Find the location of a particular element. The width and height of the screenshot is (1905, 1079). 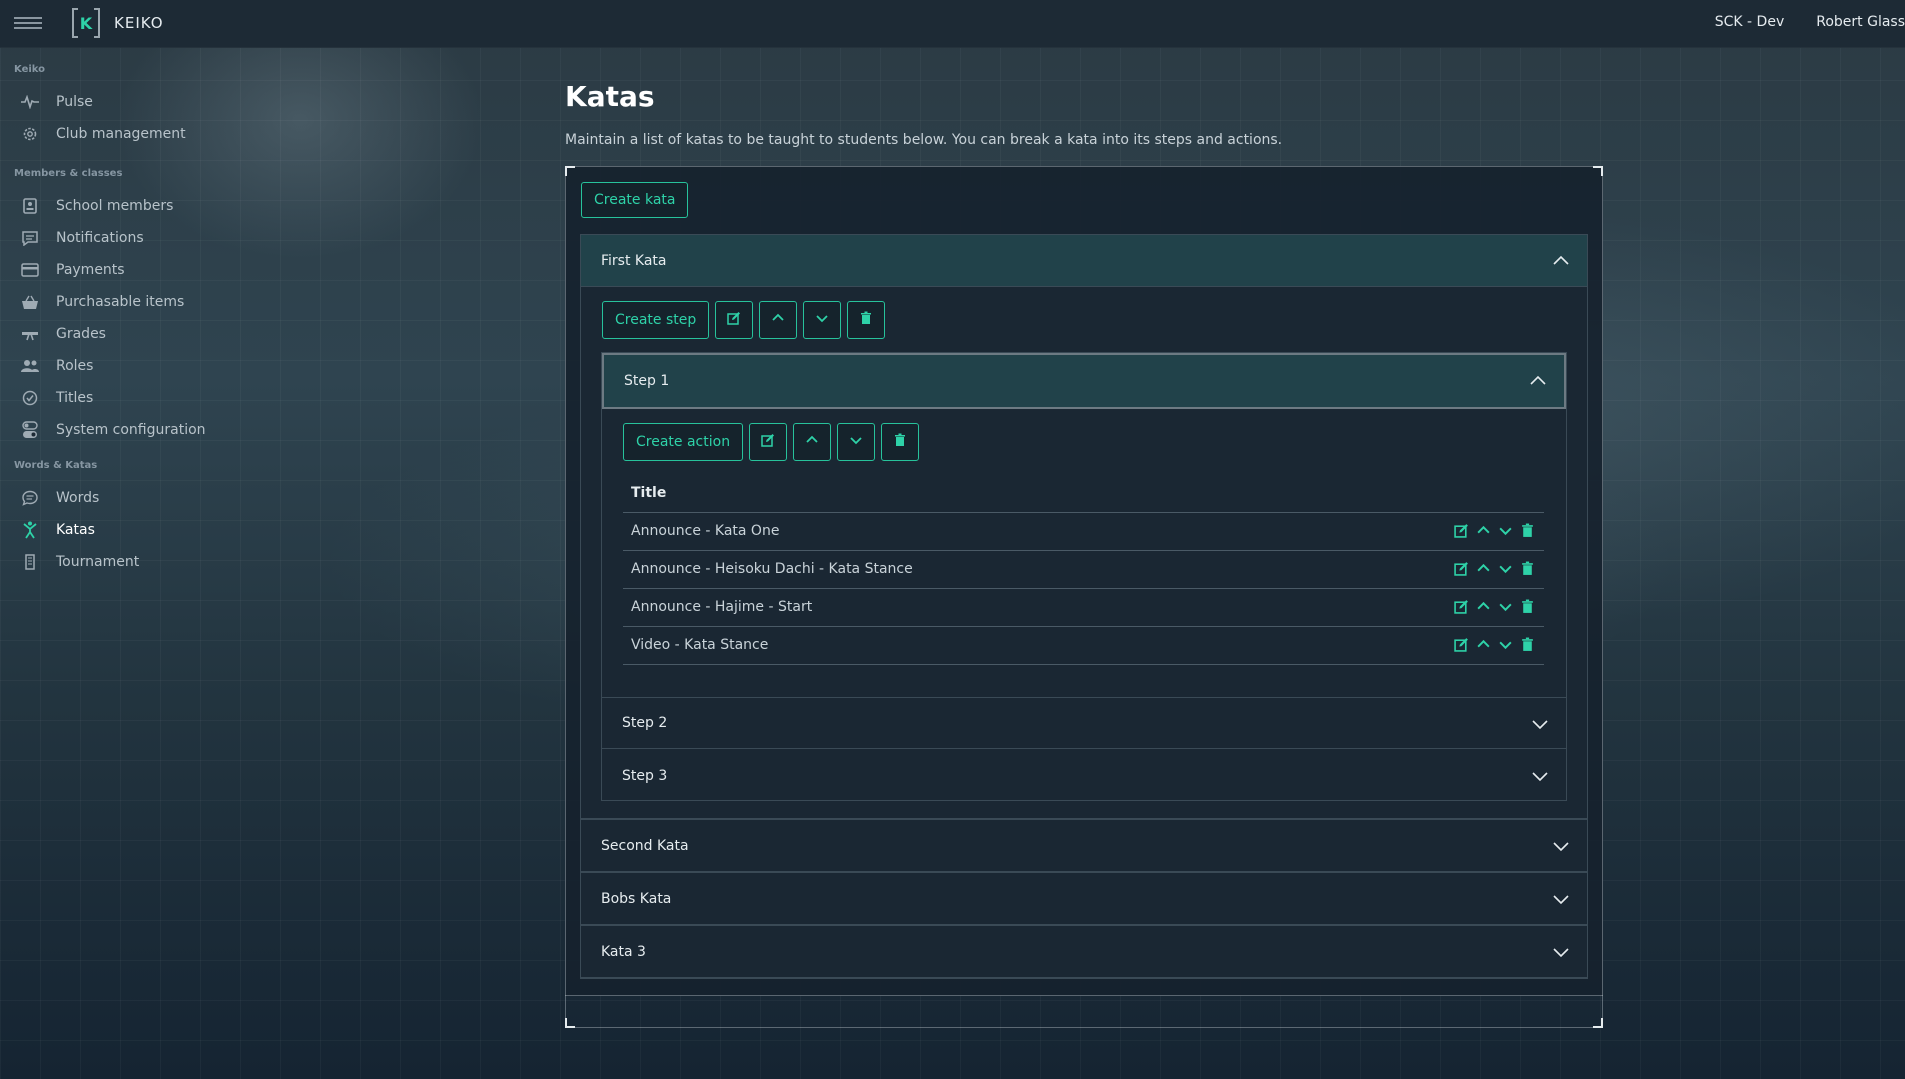

kata-header-kata-3: Kata 3 is located at coordinates (1084, 952).